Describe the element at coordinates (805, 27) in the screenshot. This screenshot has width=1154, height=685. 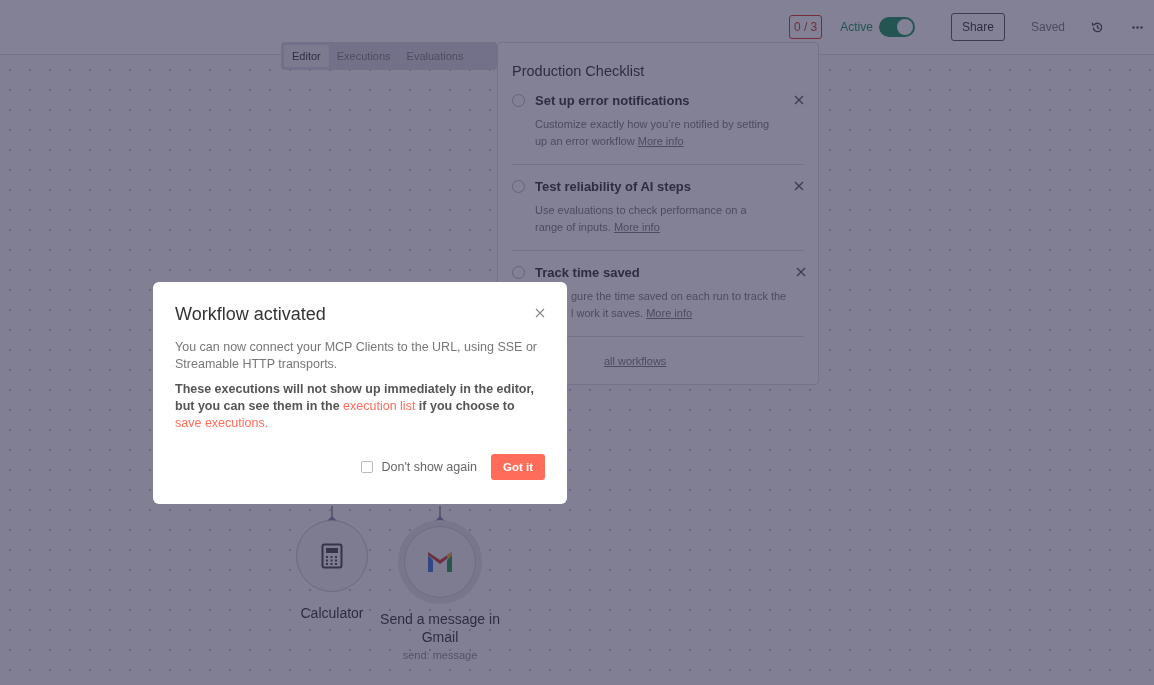
I see `checklist-progress-badge: 0 / 3` at that location.